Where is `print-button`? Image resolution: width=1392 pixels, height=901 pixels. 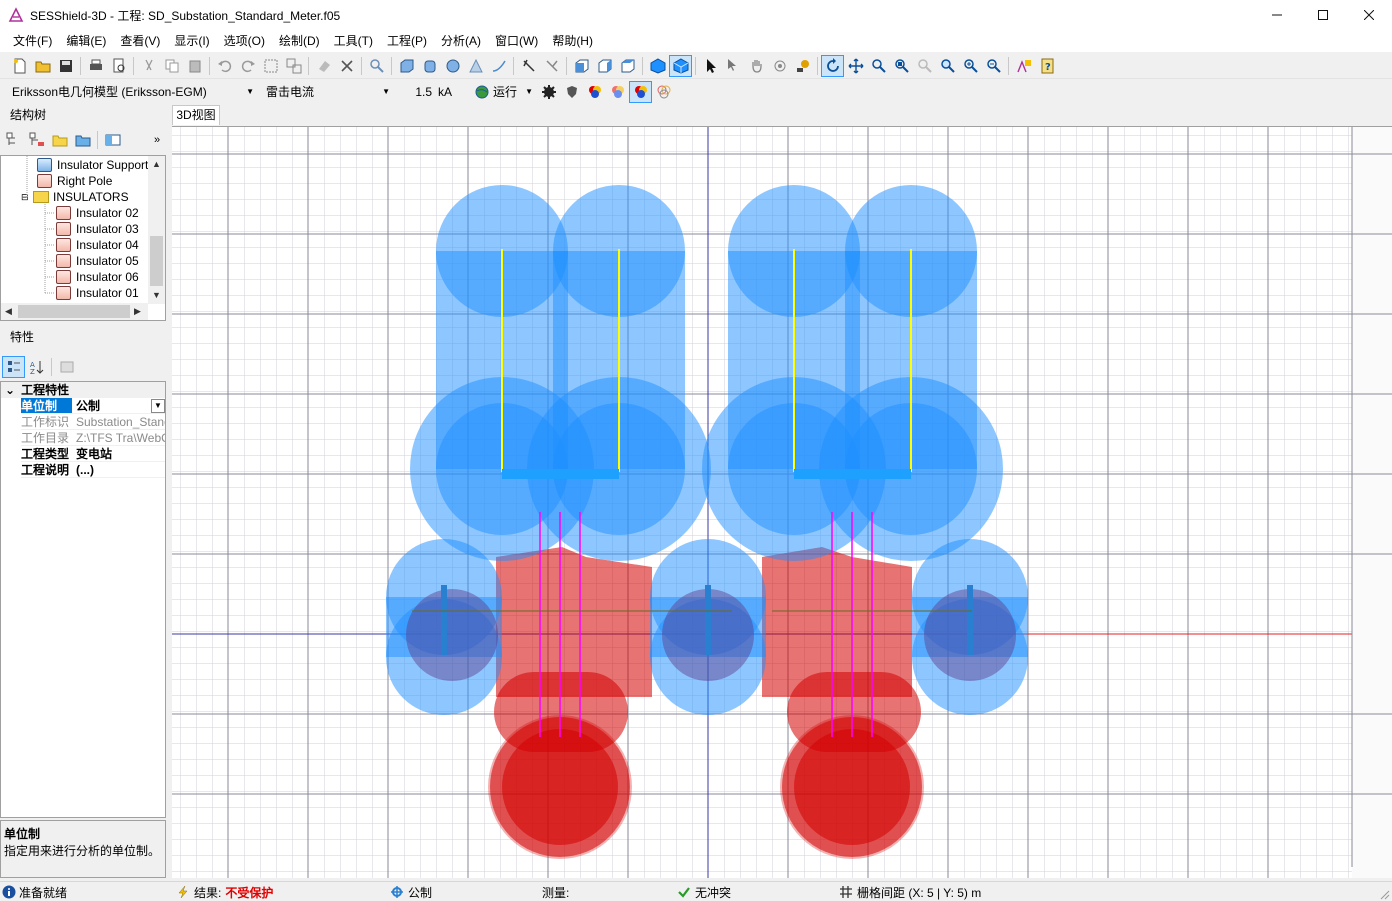
print-button is located at coordinates (95, 66).